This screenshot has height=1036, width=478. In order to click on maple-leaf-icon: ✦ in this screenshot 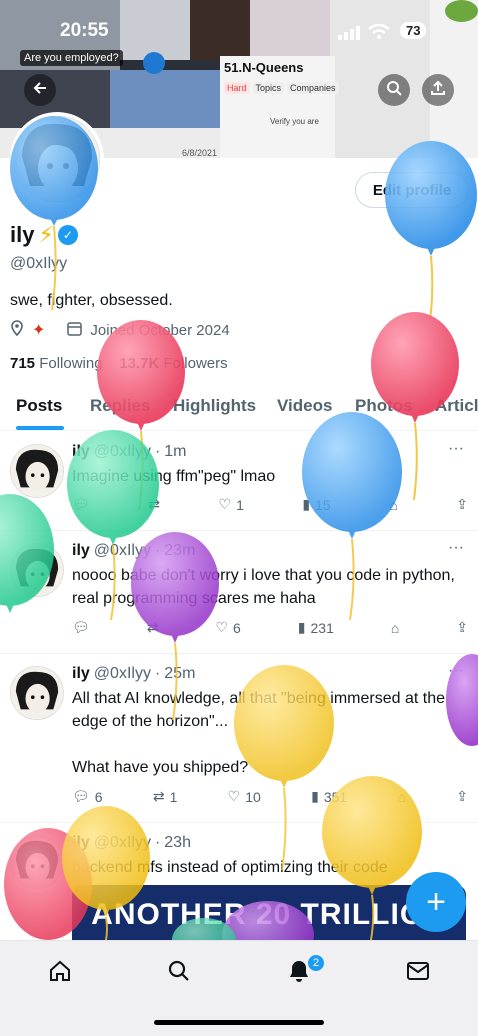, I will do `click(39, 330)`.